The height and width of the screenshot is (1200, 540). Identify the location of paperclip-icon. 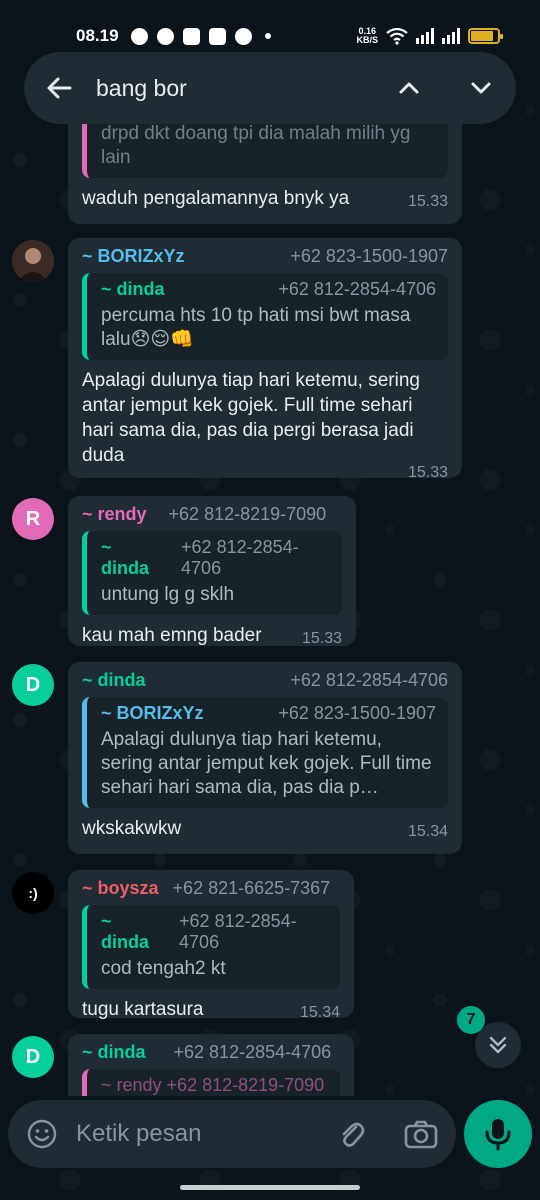
(351, 1134).